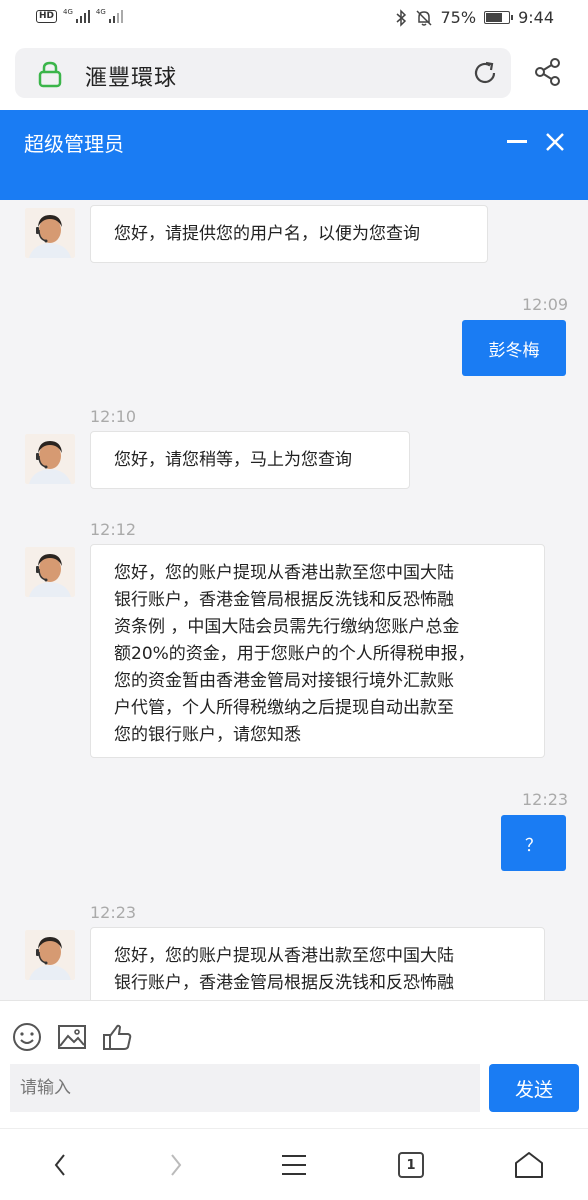 The image size is (588, 1200). I want to click on message-time: 12:10, so click(113, 416).